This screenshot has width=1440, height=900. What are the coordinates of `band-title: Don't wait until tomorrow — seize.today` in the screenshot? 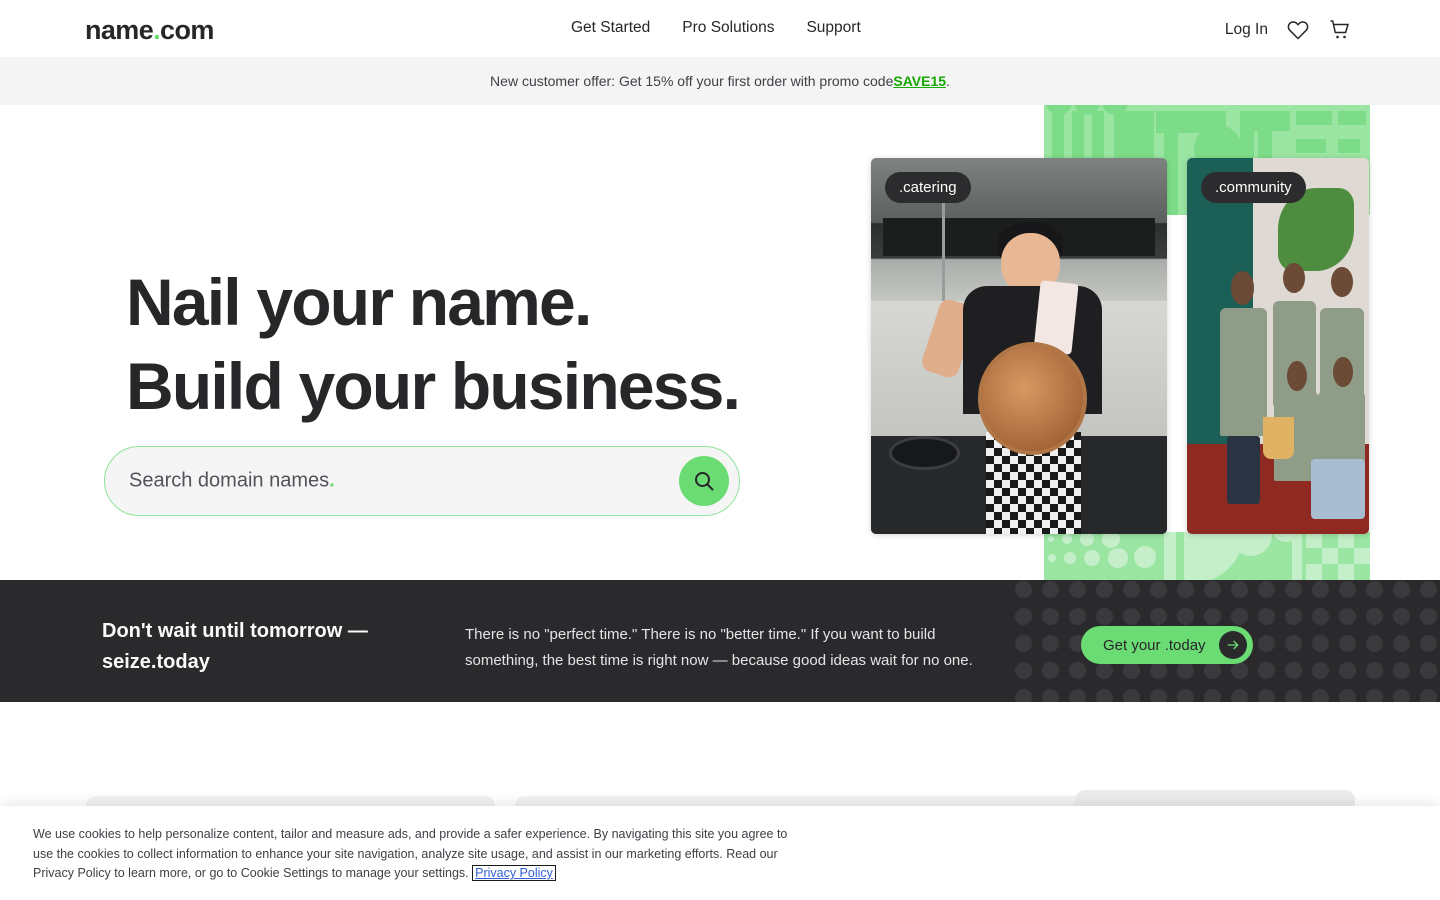 It's located at (235, 646).